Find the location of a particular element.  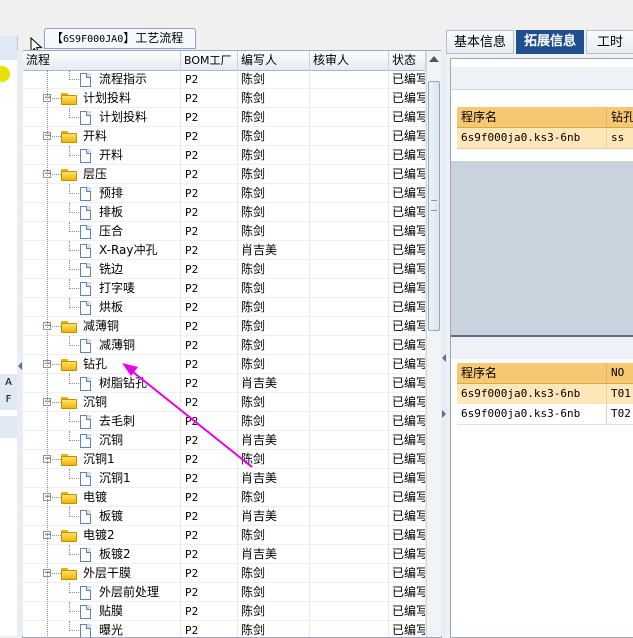

table-row: − 沉铜1 P2 陈剑 已编写 is located at coordinates (224, 459).